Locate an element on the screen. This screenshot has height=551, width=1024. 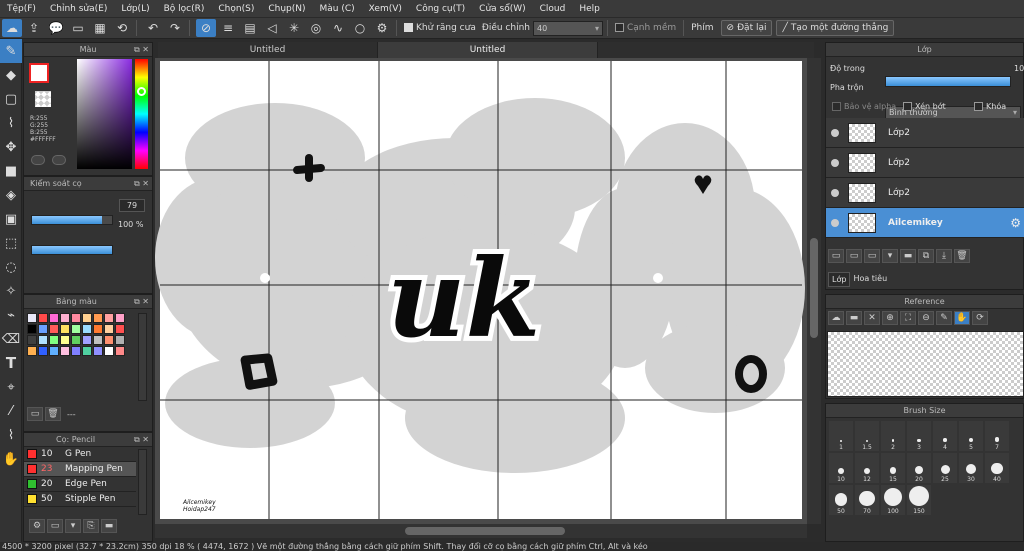
tab-untitled-2: Untitled is located at coordinates (488, 50).